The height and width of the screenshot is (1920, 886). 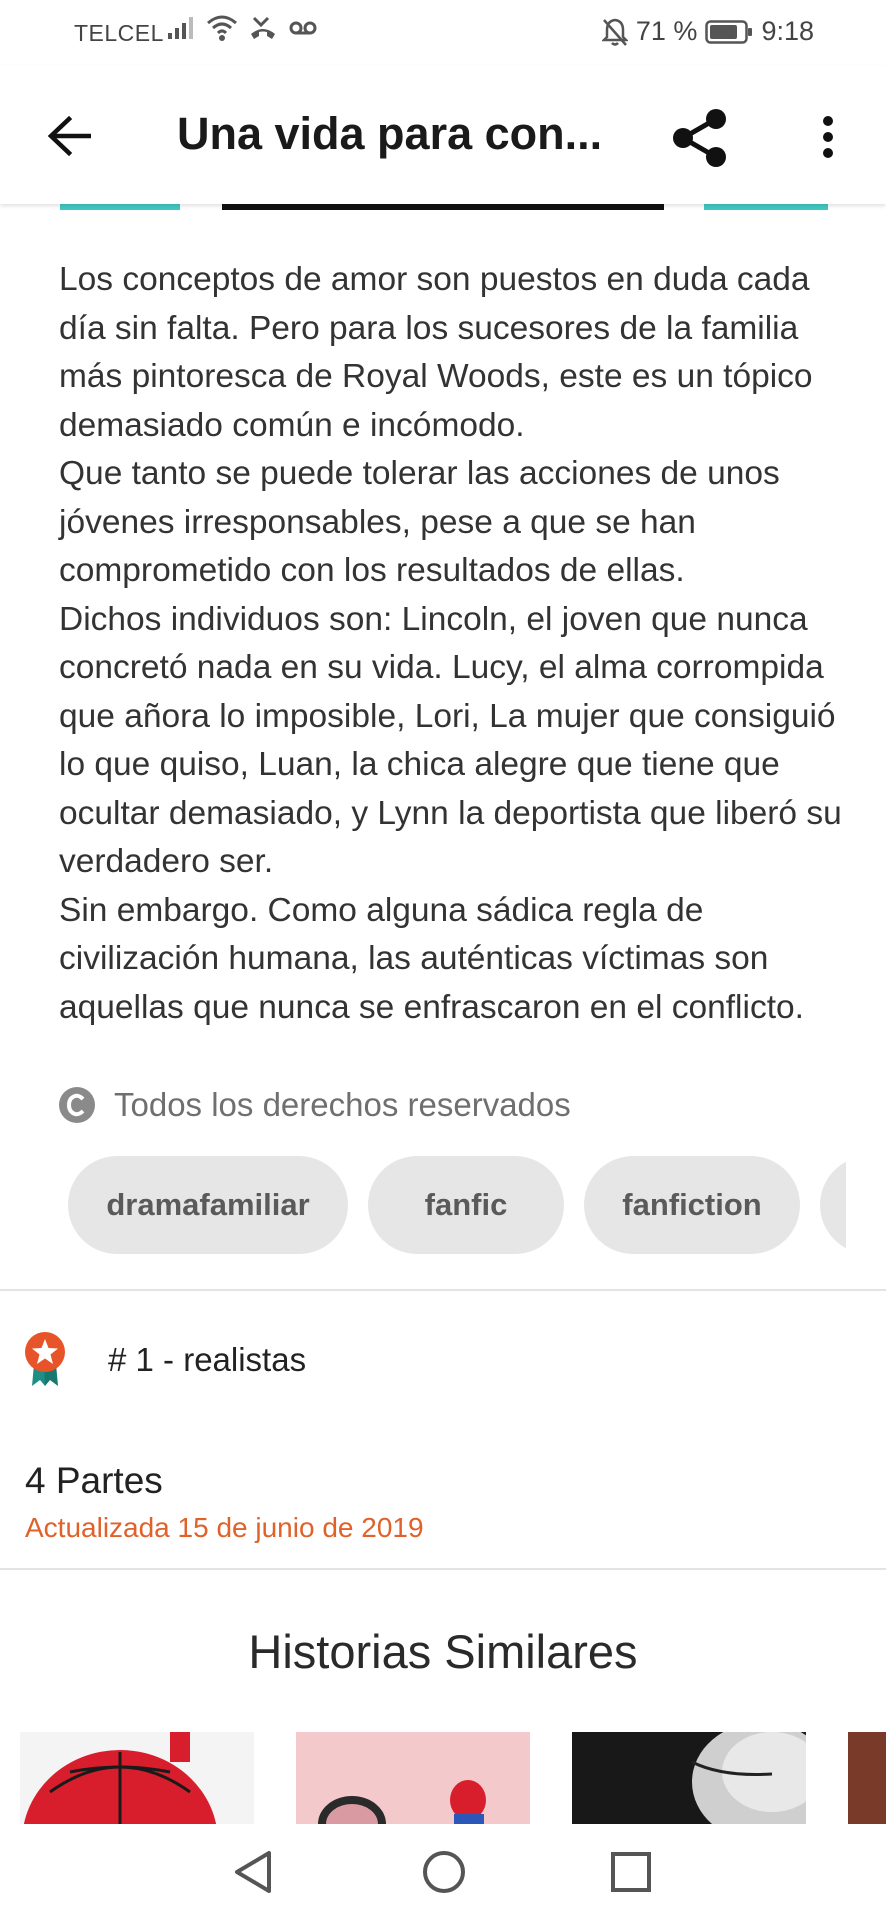 I want to click on battery-icon, so click(x=729, y=31).